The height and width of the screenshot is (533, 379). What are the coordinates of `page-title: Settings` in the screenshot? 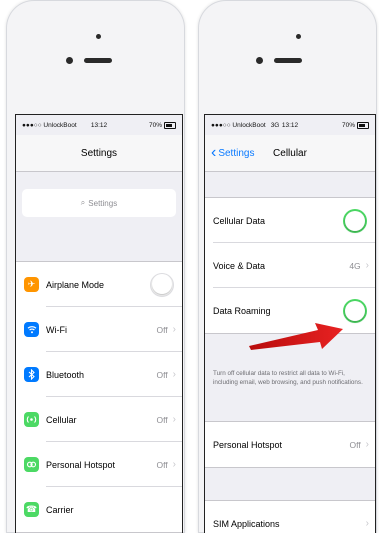 It's located at (99, 153).